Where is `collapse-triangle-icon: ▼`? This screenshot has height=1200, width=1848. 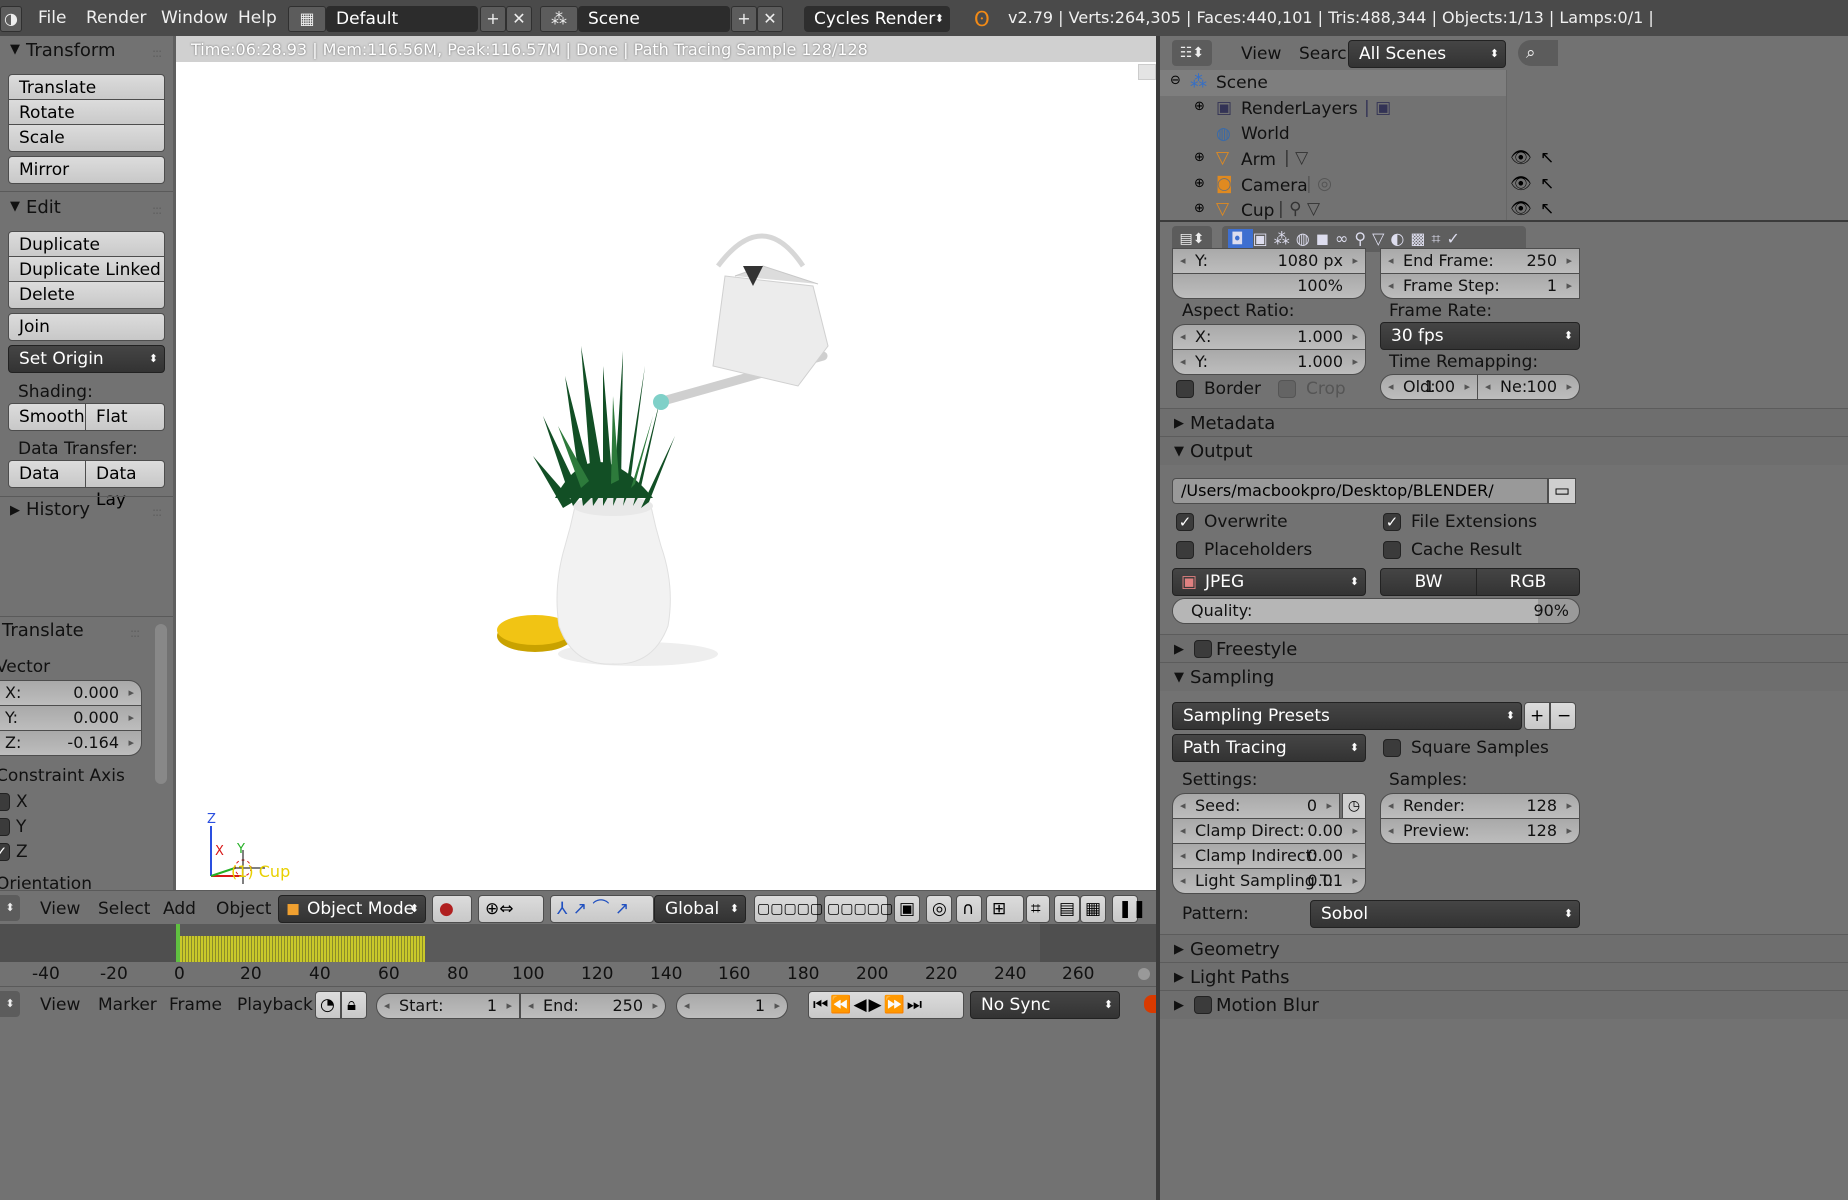 collapse-triangle-icon: ▼ is located at coordinates (15, 206).